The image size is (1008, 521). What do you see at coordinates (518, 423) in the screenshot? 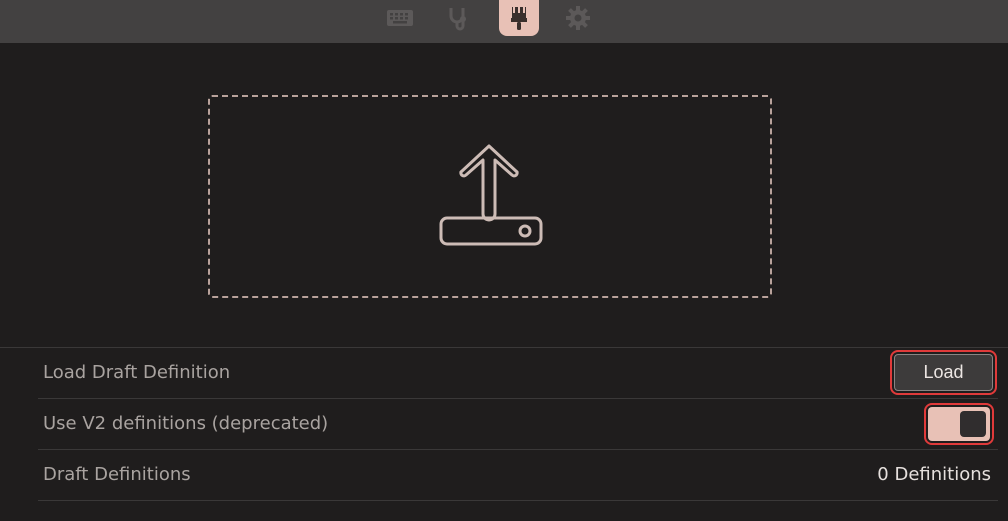
I see `use-v2-row: Use V2 definitions (deprecated)` at bounding box center [518, 423].